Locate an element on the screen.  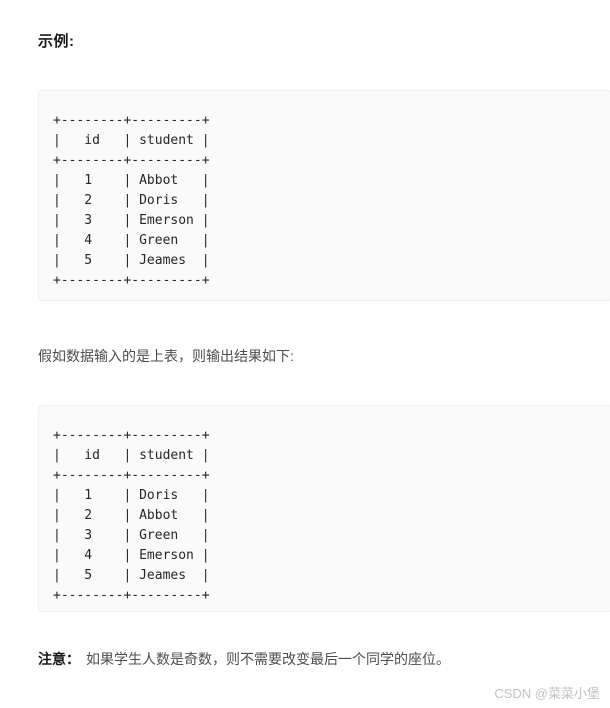
note-block: 注意： 如果学生人数是奇数，则不需要改变最后一个同学的座位。 is located at coordinates (244, 659).